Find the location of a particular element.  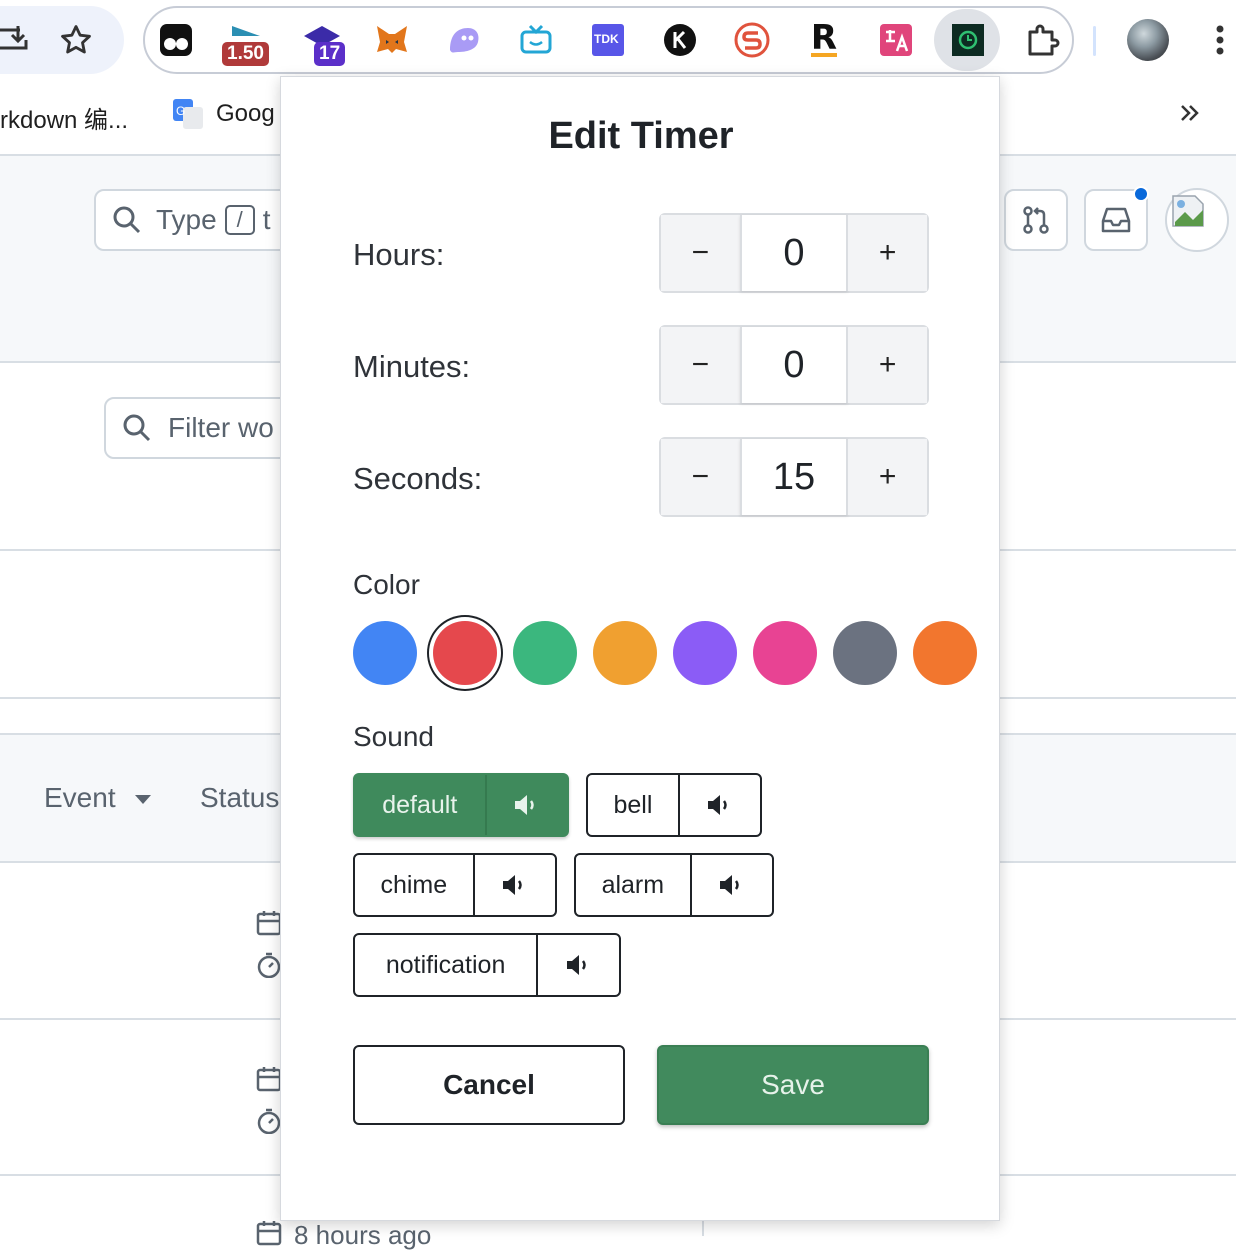

seconds-decrement-button: − is located at coordinates (700, 477).